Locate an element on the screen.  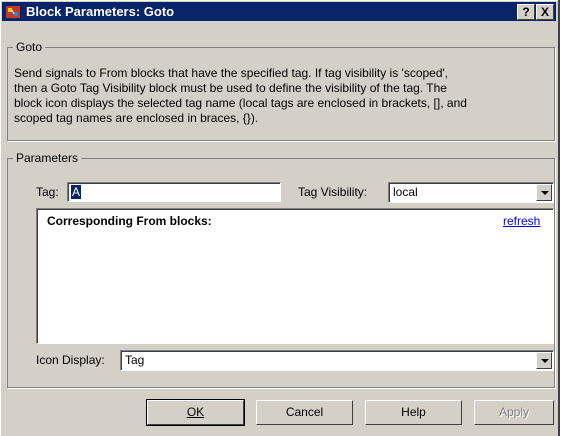
tag-label: Tag: is located at coordinates (47, 192).